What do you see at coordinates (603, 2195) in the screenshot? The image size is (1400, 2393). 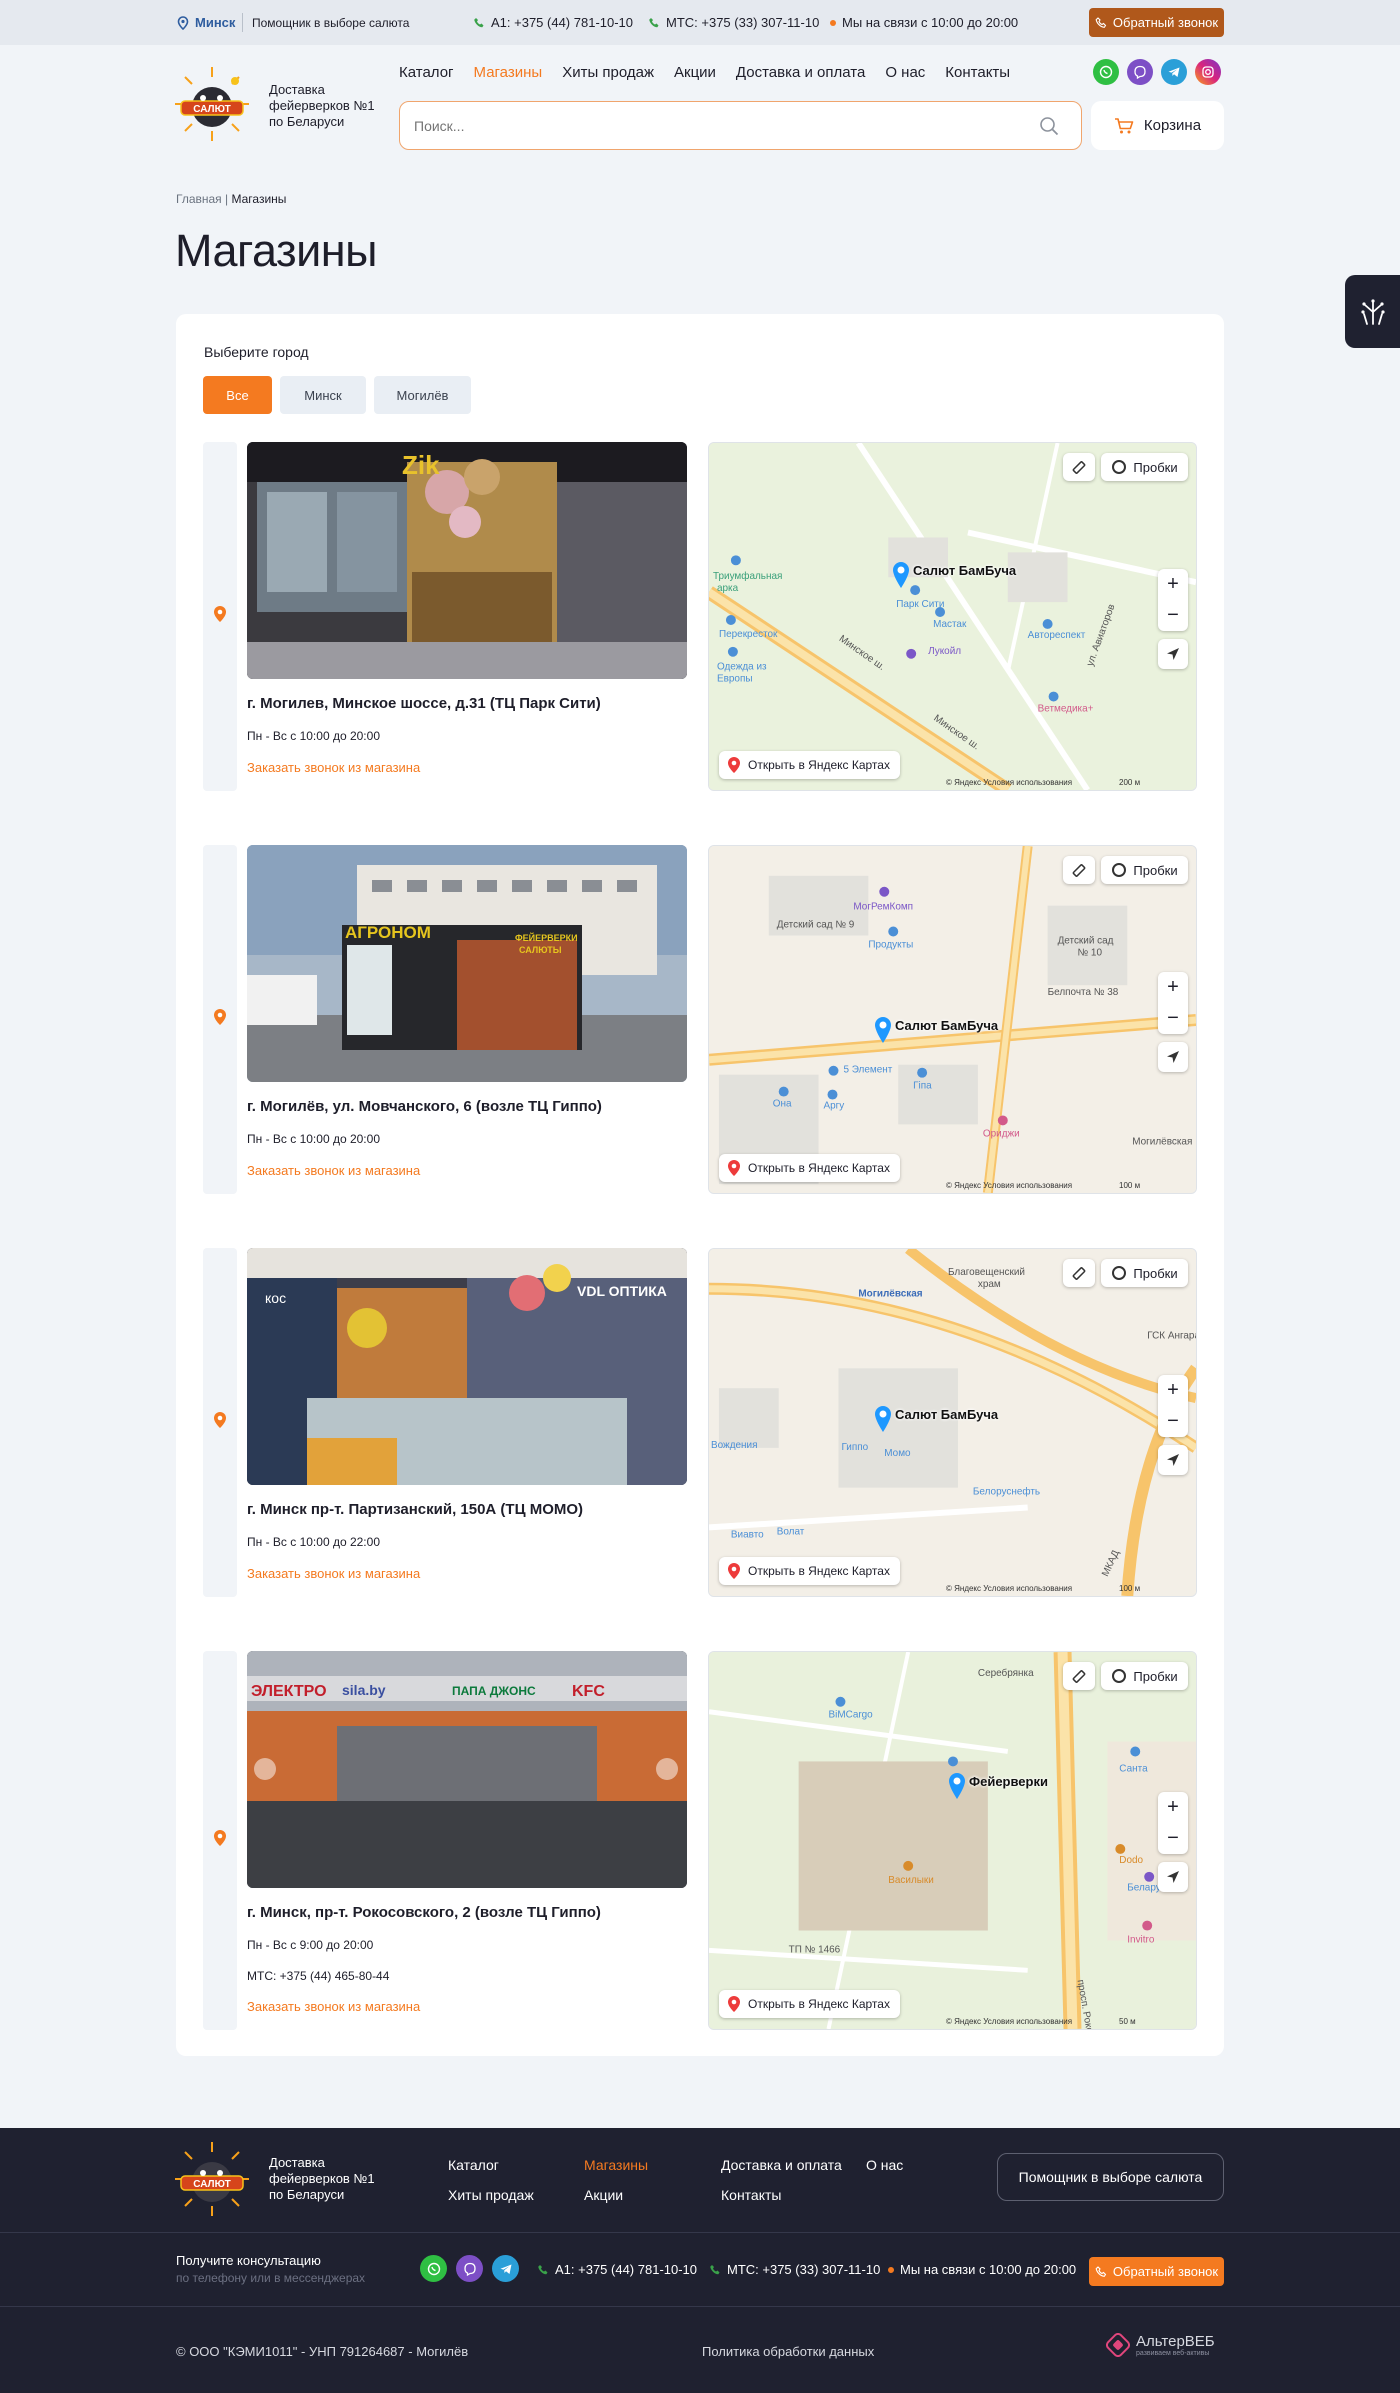 I see `footer-nav-promotions: Акции` at bounding box center [603, 2195].